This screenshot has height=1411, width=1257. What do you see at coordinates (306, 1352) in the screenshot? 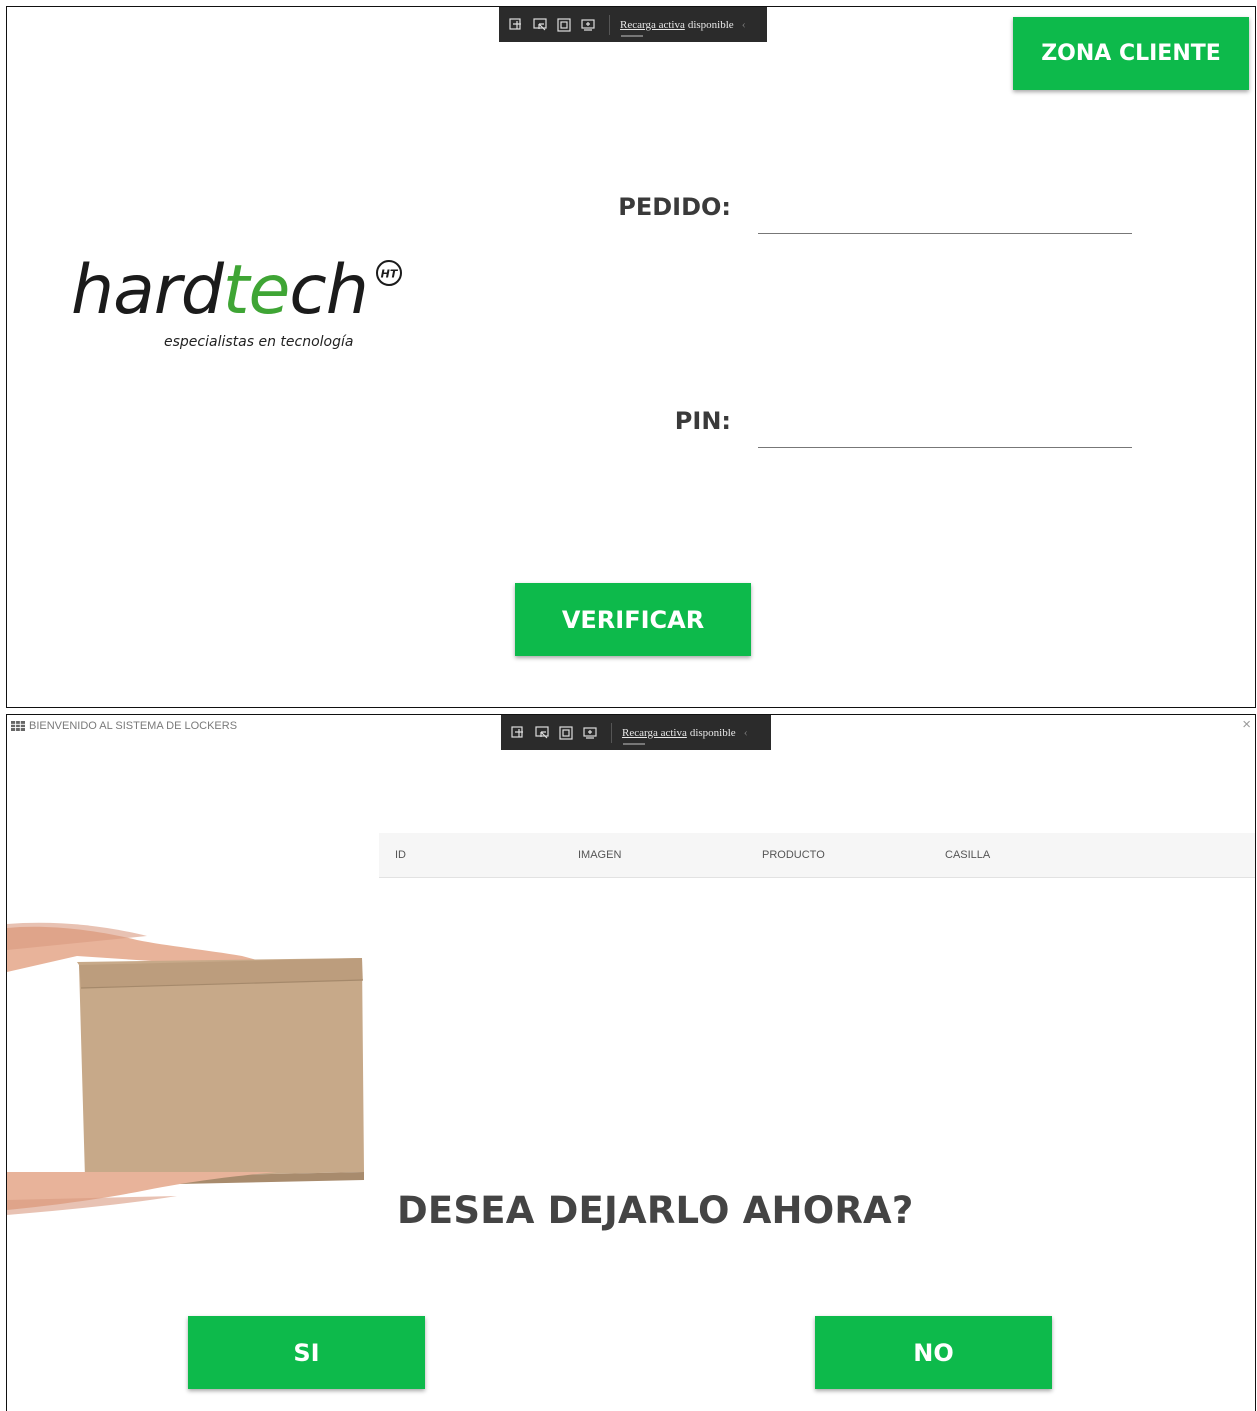
I see `yes-button: SI` at bounding box center [306, 1352].